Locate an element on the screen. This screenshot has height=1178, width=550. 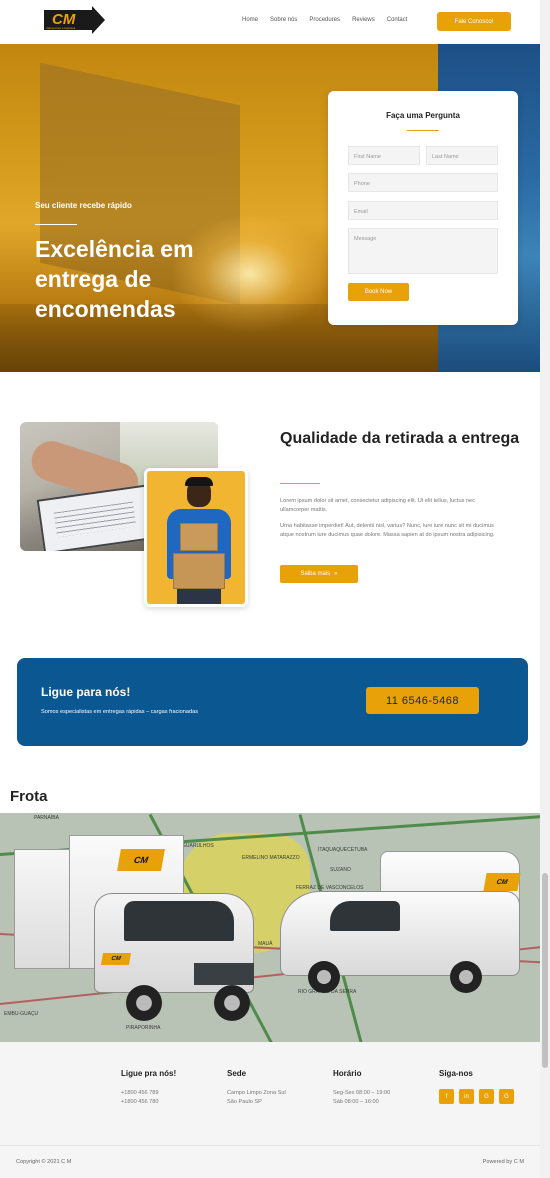
contact-us-button: Fale Conosco! is located at coordinates (474, 21).